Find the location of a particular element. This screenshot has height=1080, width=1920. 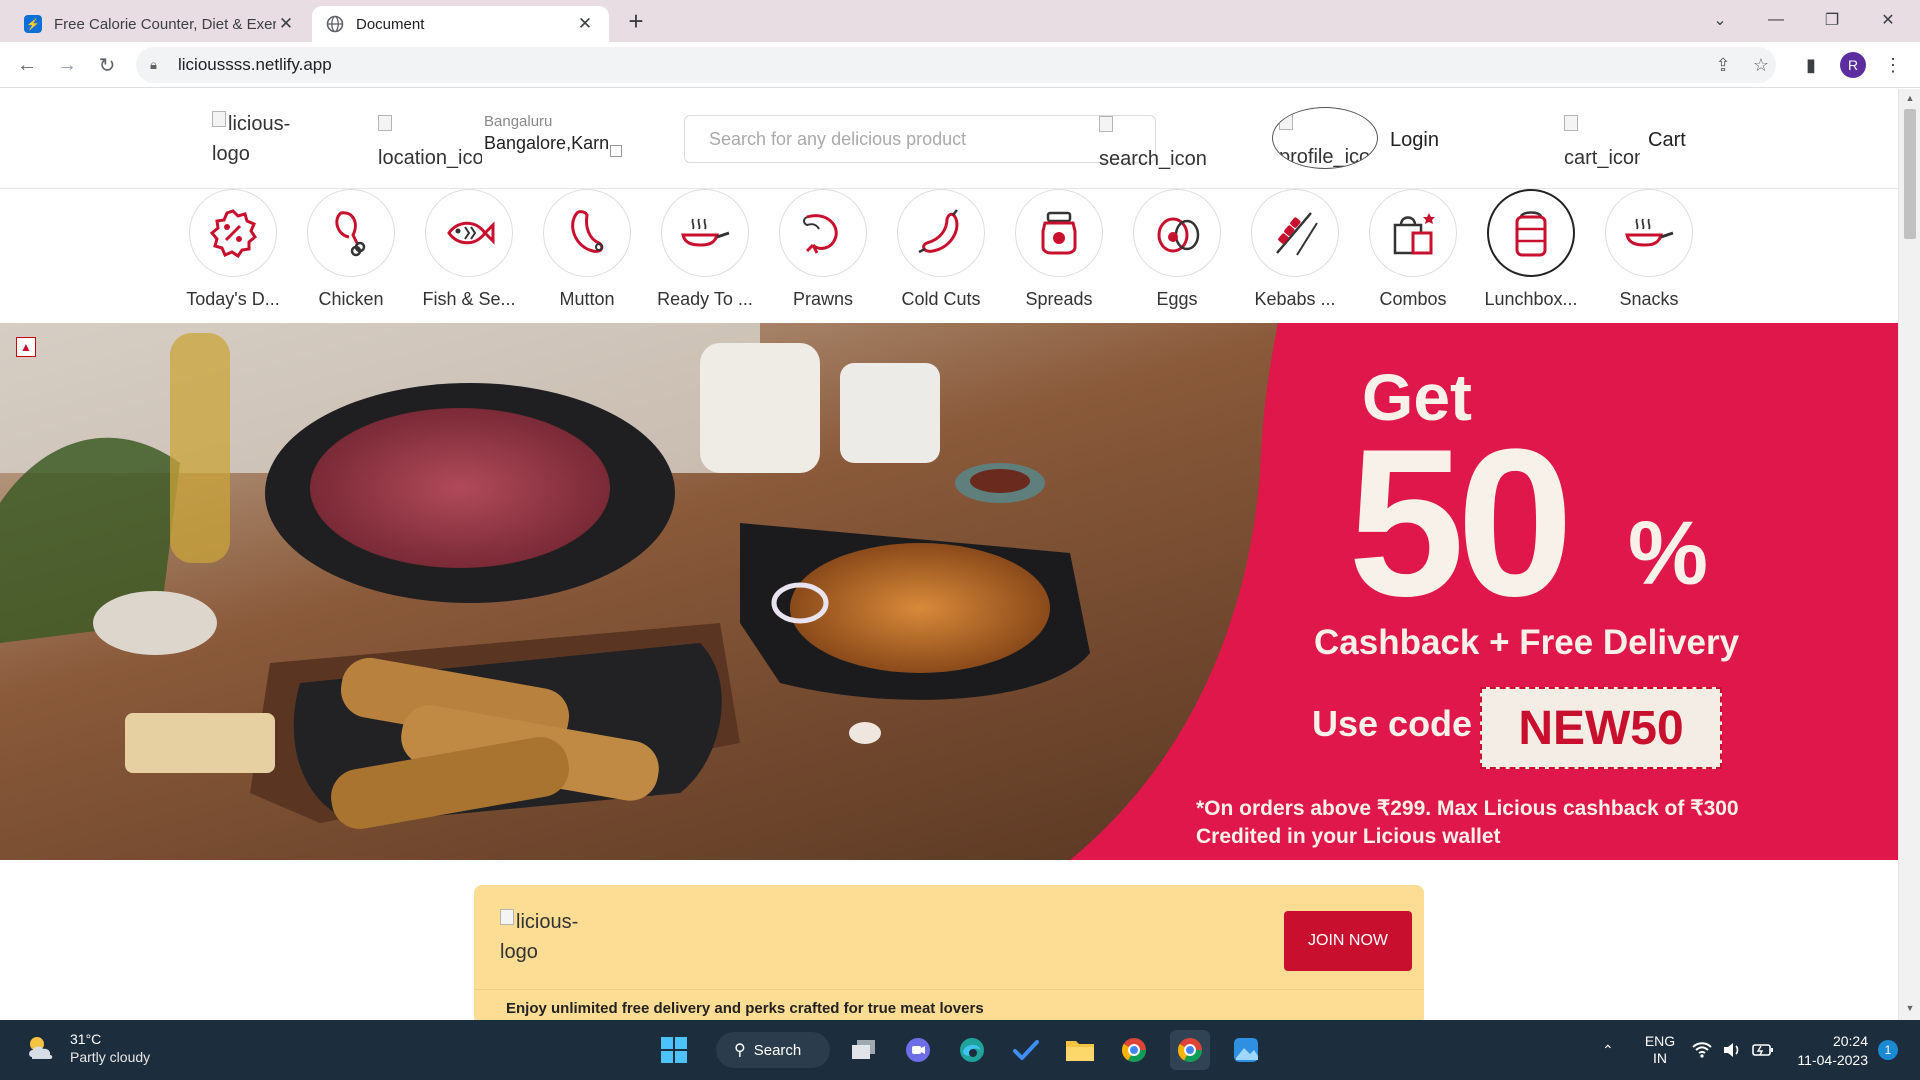

category-cold-cuts: Cold Cuts is located at coordinates (941, 249).